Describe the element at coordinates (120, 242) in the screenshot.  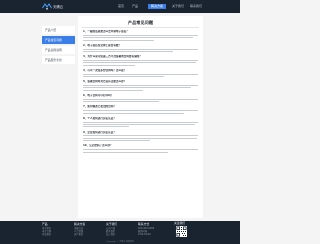
I see `copyright-text: Copyright © 天赐云 版权所有` at that location.